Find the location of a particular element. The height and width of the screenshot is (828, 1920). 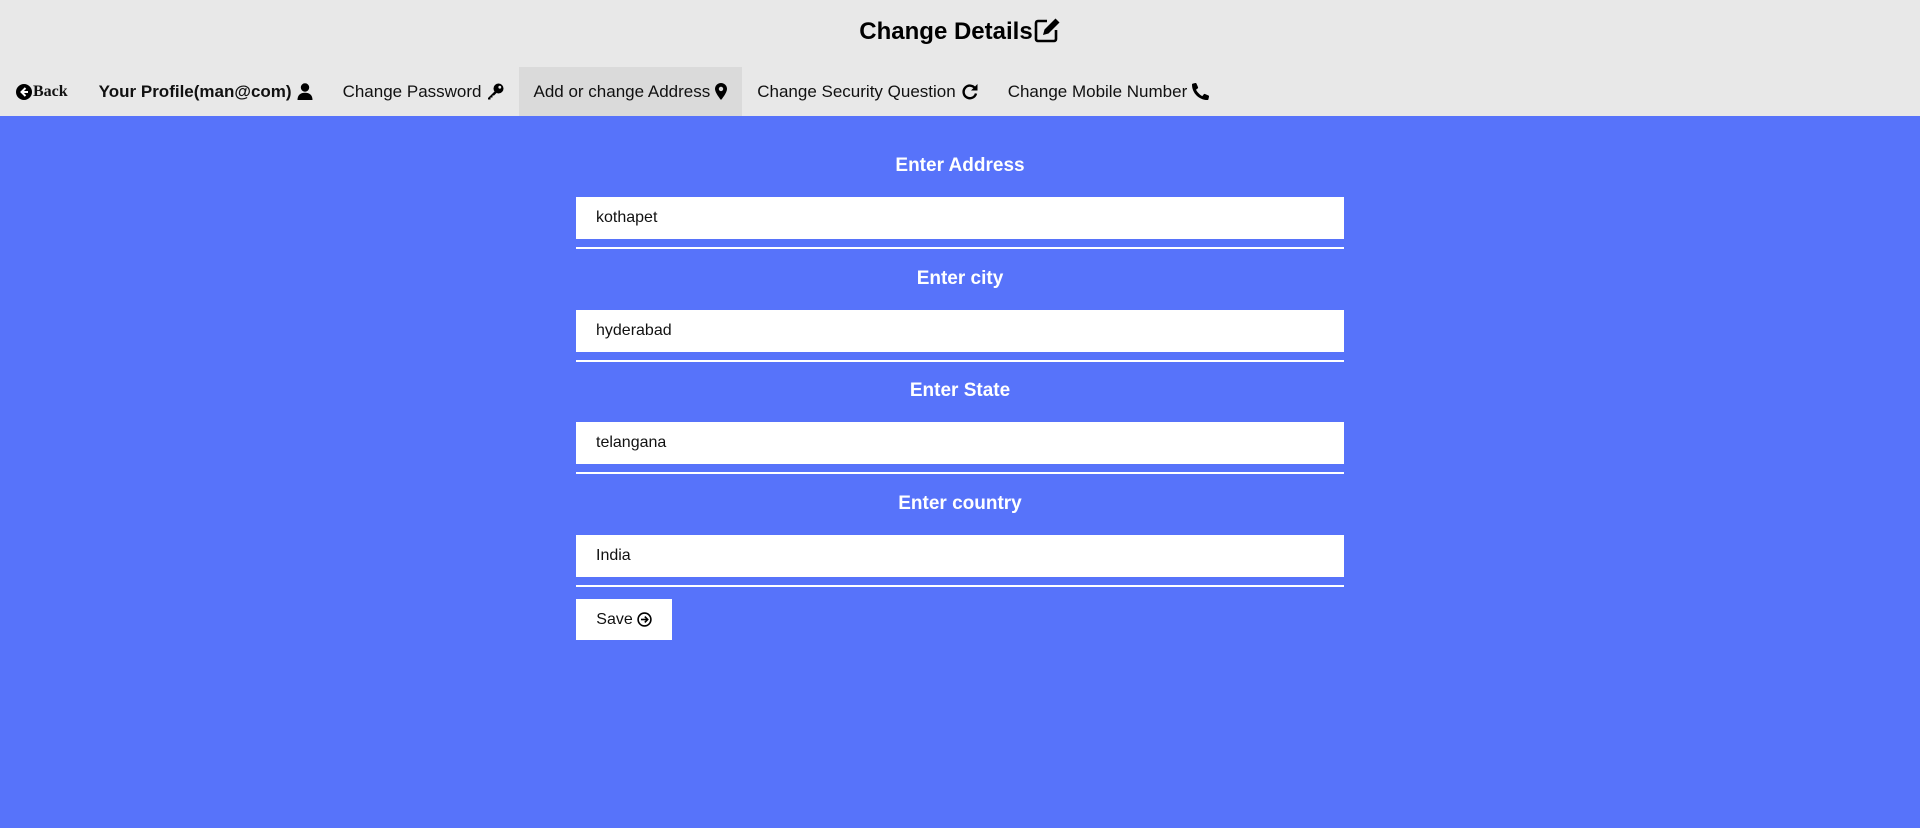

edit-icon is located at coordinates (1047, 30).